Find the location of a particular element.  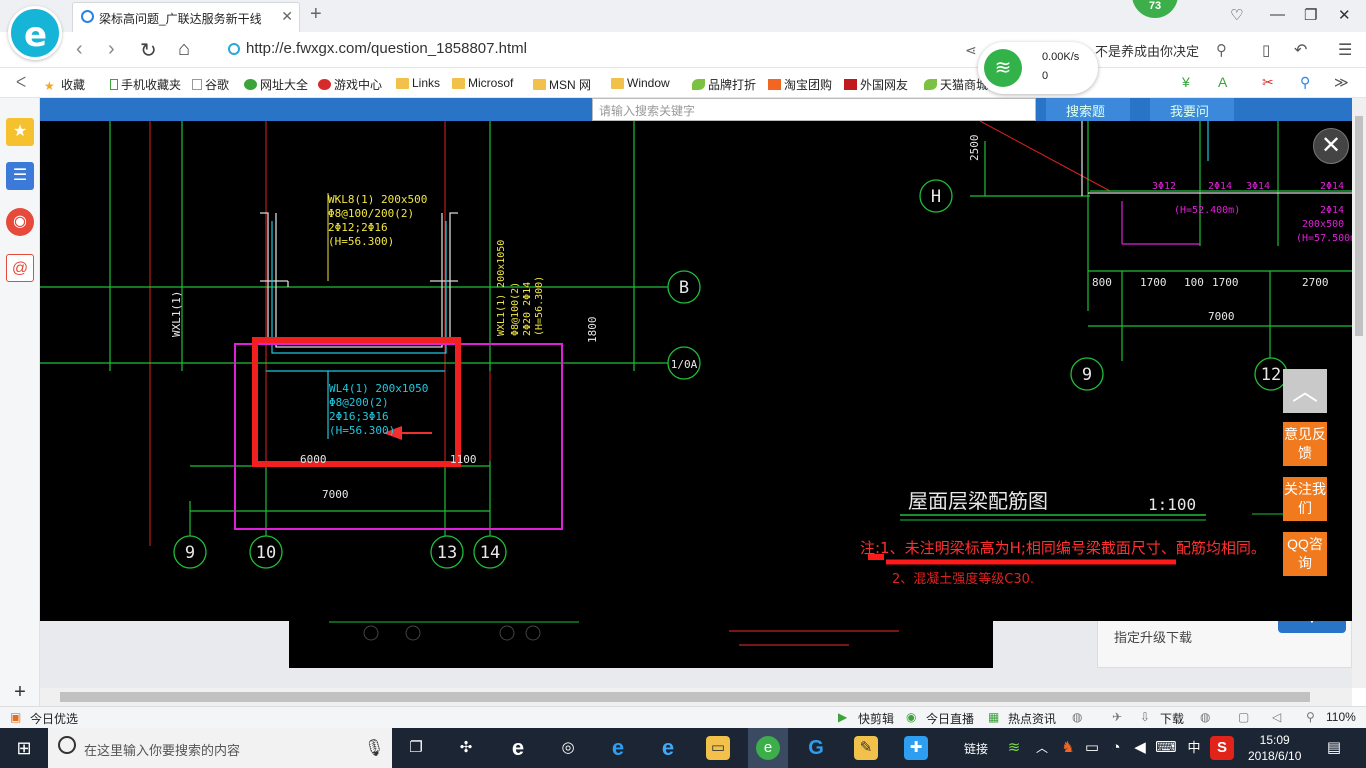

sogou-icon: G is located at coordinates (816, 748).